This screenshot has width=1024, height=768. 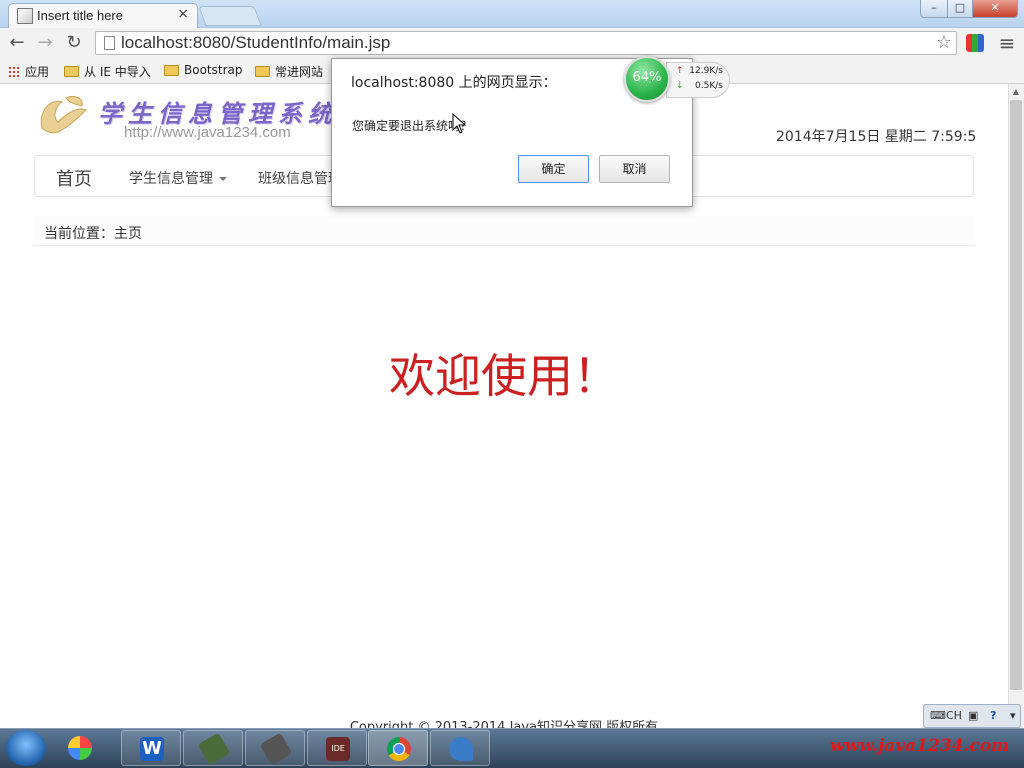 I want to click on chrome-icon, so click(x=399, y=749).